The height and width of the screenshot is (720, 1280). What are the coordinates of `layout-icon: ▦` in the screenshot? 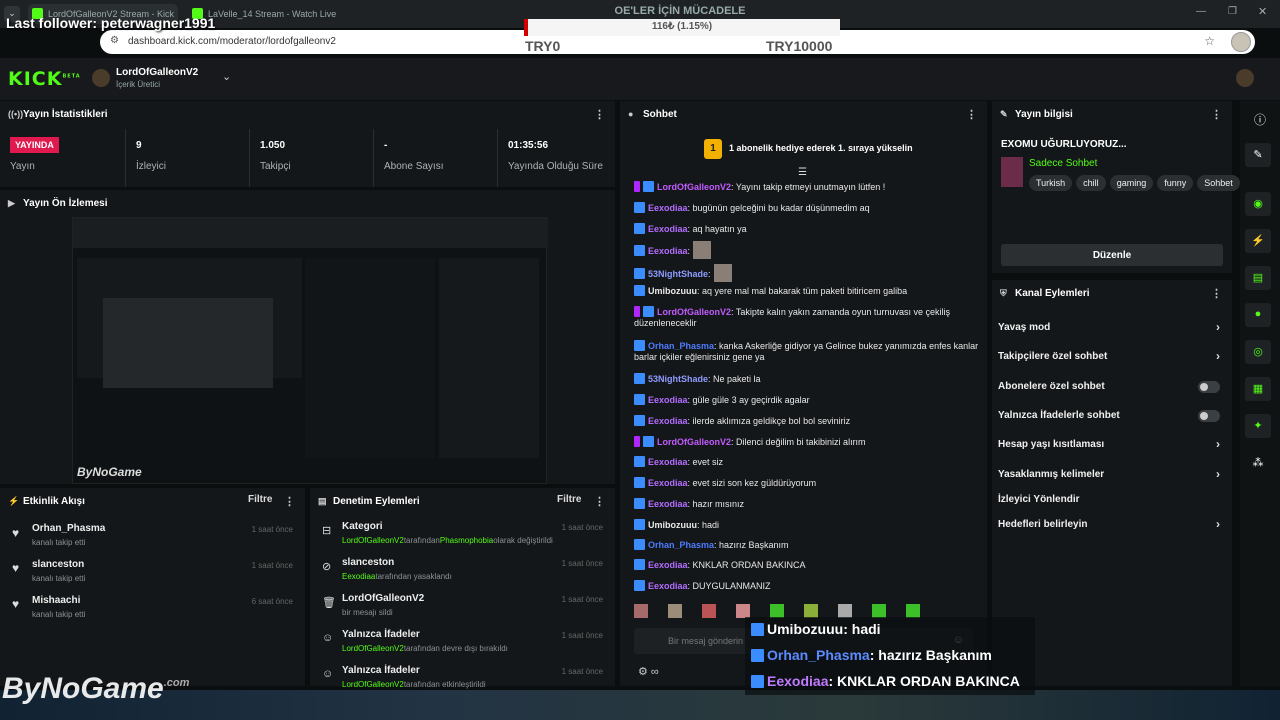 It's located at (1258, 389).